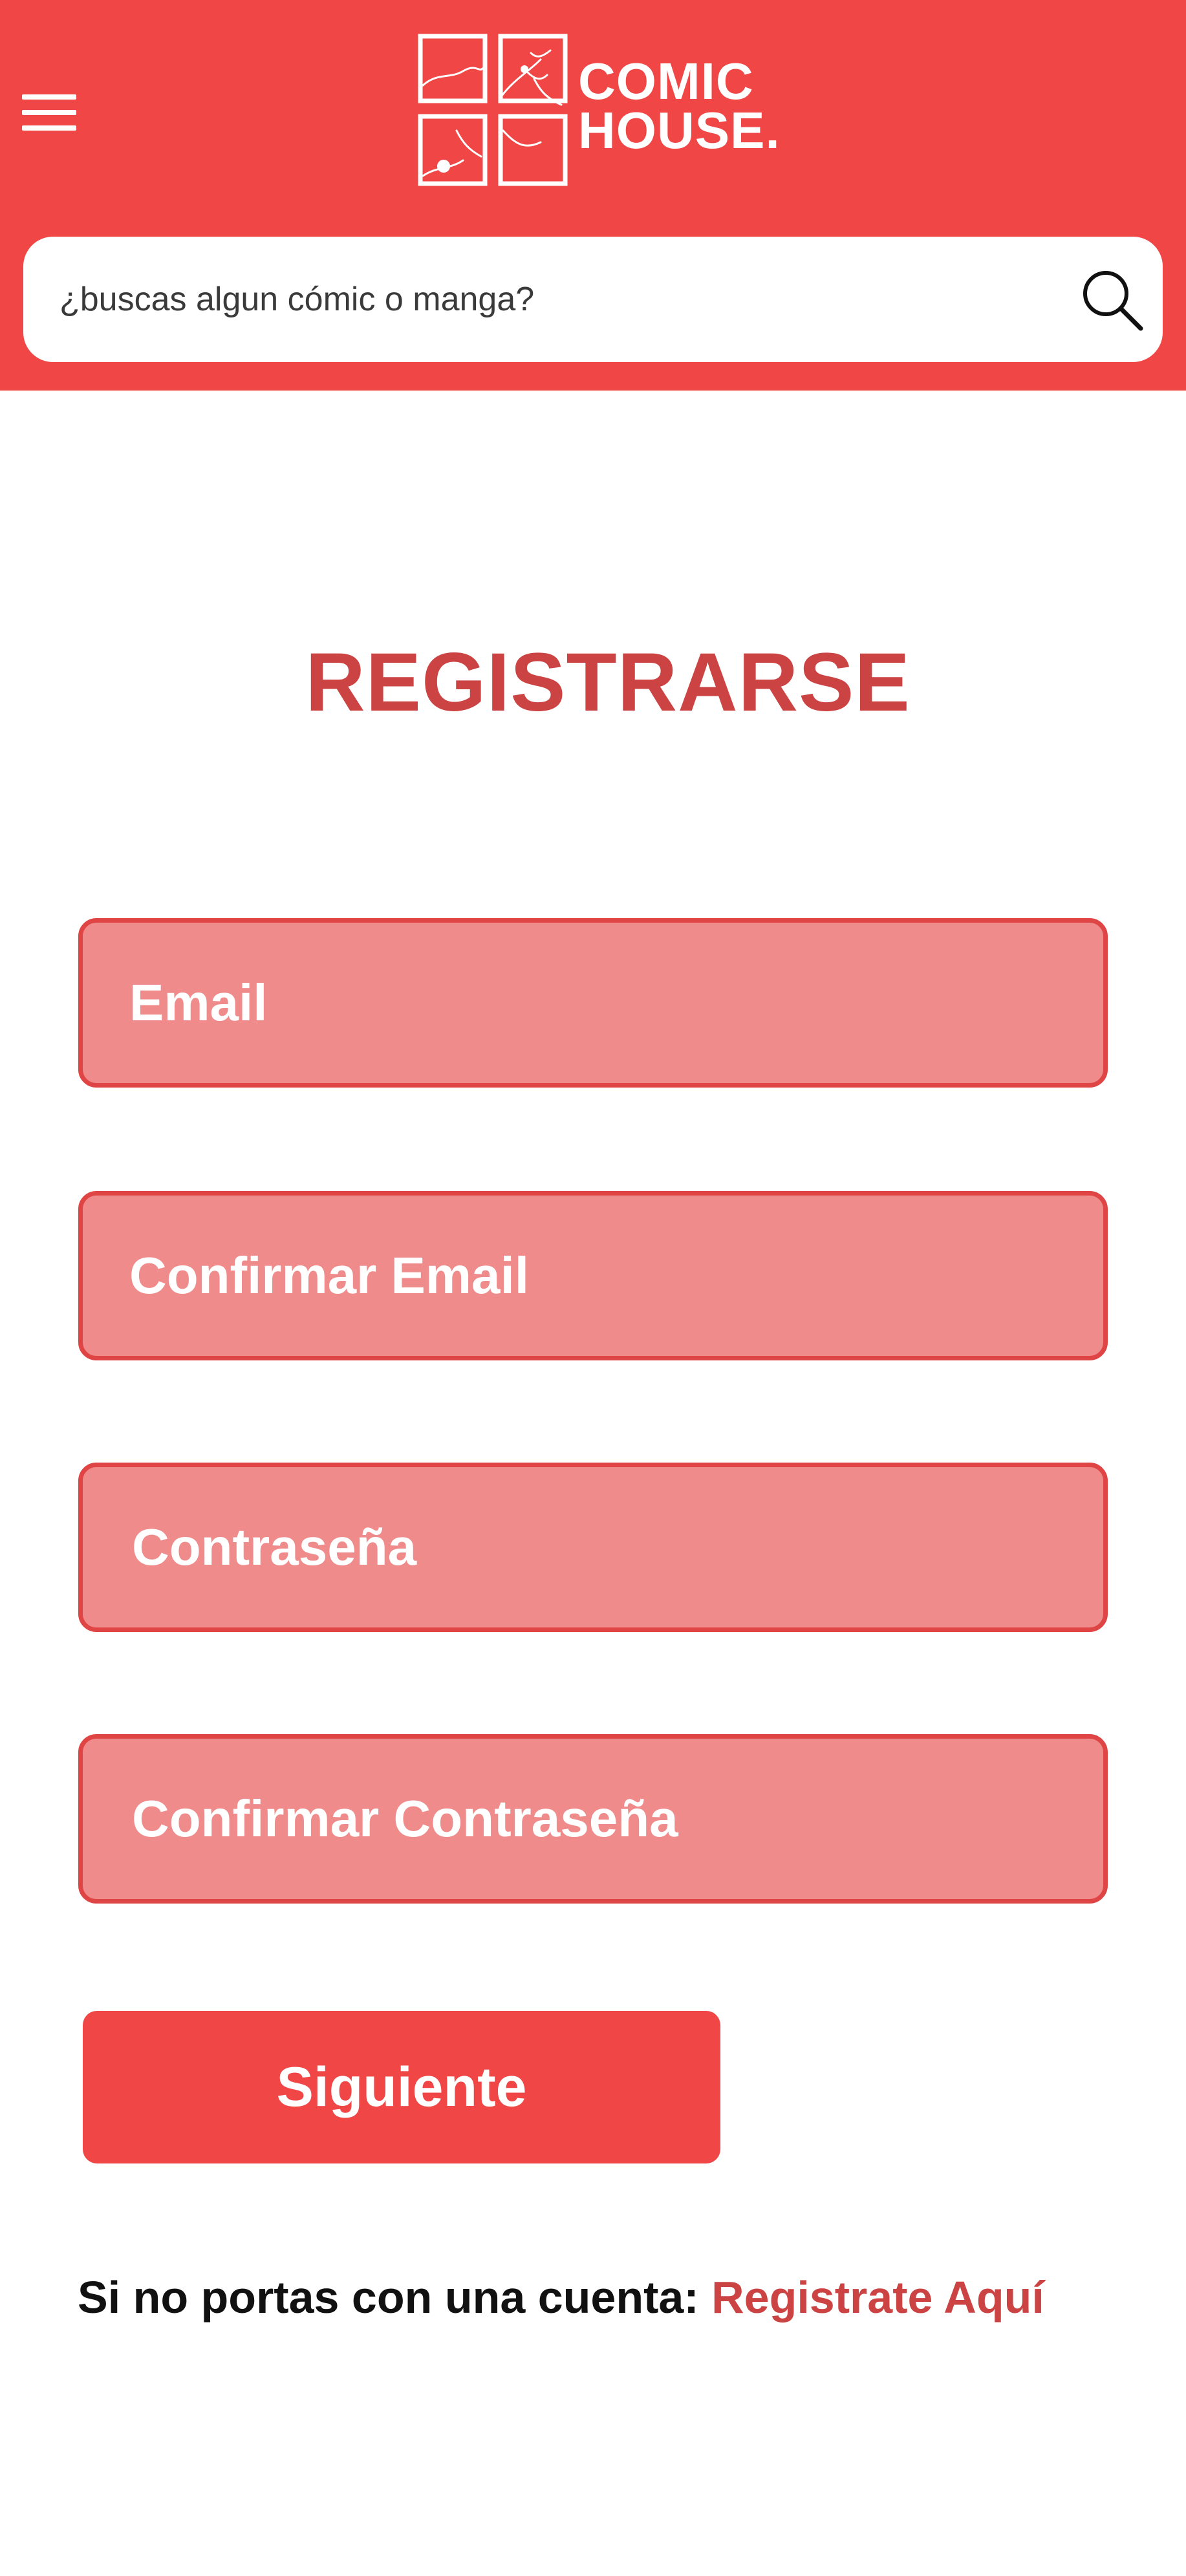 This screenshot has height=2576, width=1186. What do you see at coordinates (1112, 300) in the screenshot?
I see `search-icon` at bounding box center [1112, 300].